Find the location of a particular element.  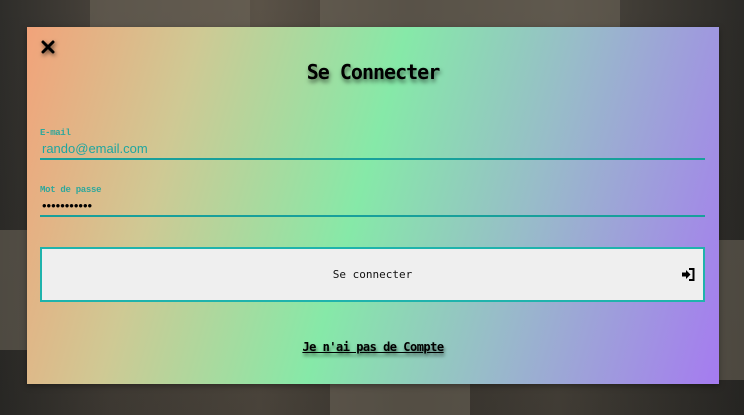

email-label: E-mail is located at coordinates (55, 133).